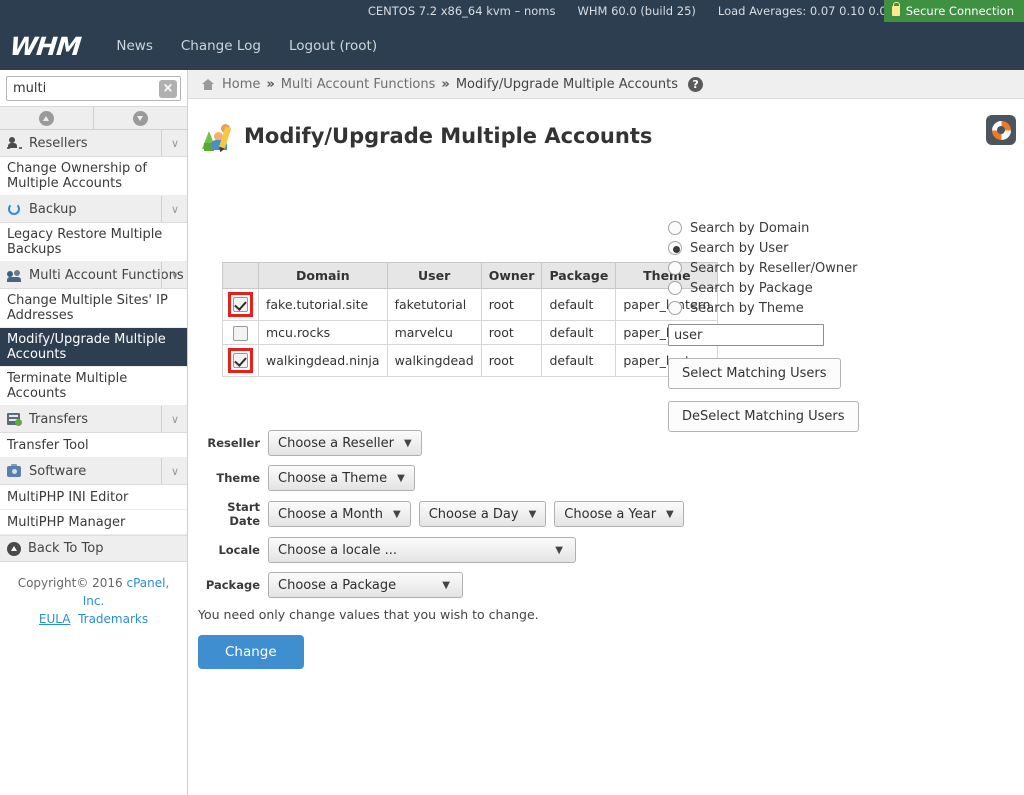 The width and height of the screenshot is (1024, 795). Describe the element at coordinates (93, 308) in the screenshot. I see `sidebar-item-change-multiple-sites-ip-addresses: Change Multiple Sites' IP Addresses` at that location.